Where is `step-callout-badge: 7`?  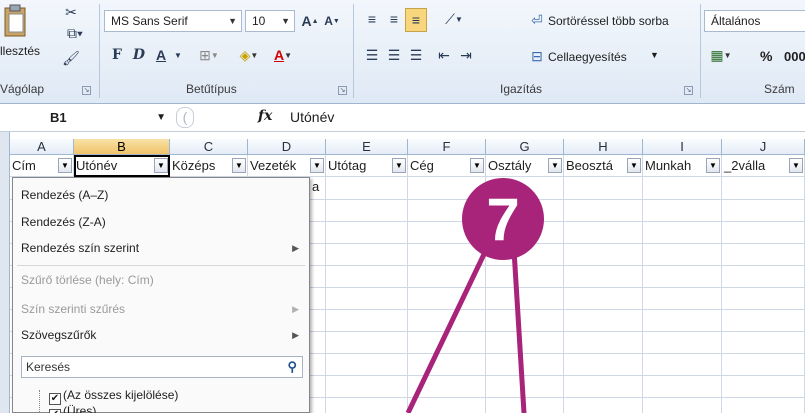
step-callout-badge: 7 is located at coordinates (503, 219).